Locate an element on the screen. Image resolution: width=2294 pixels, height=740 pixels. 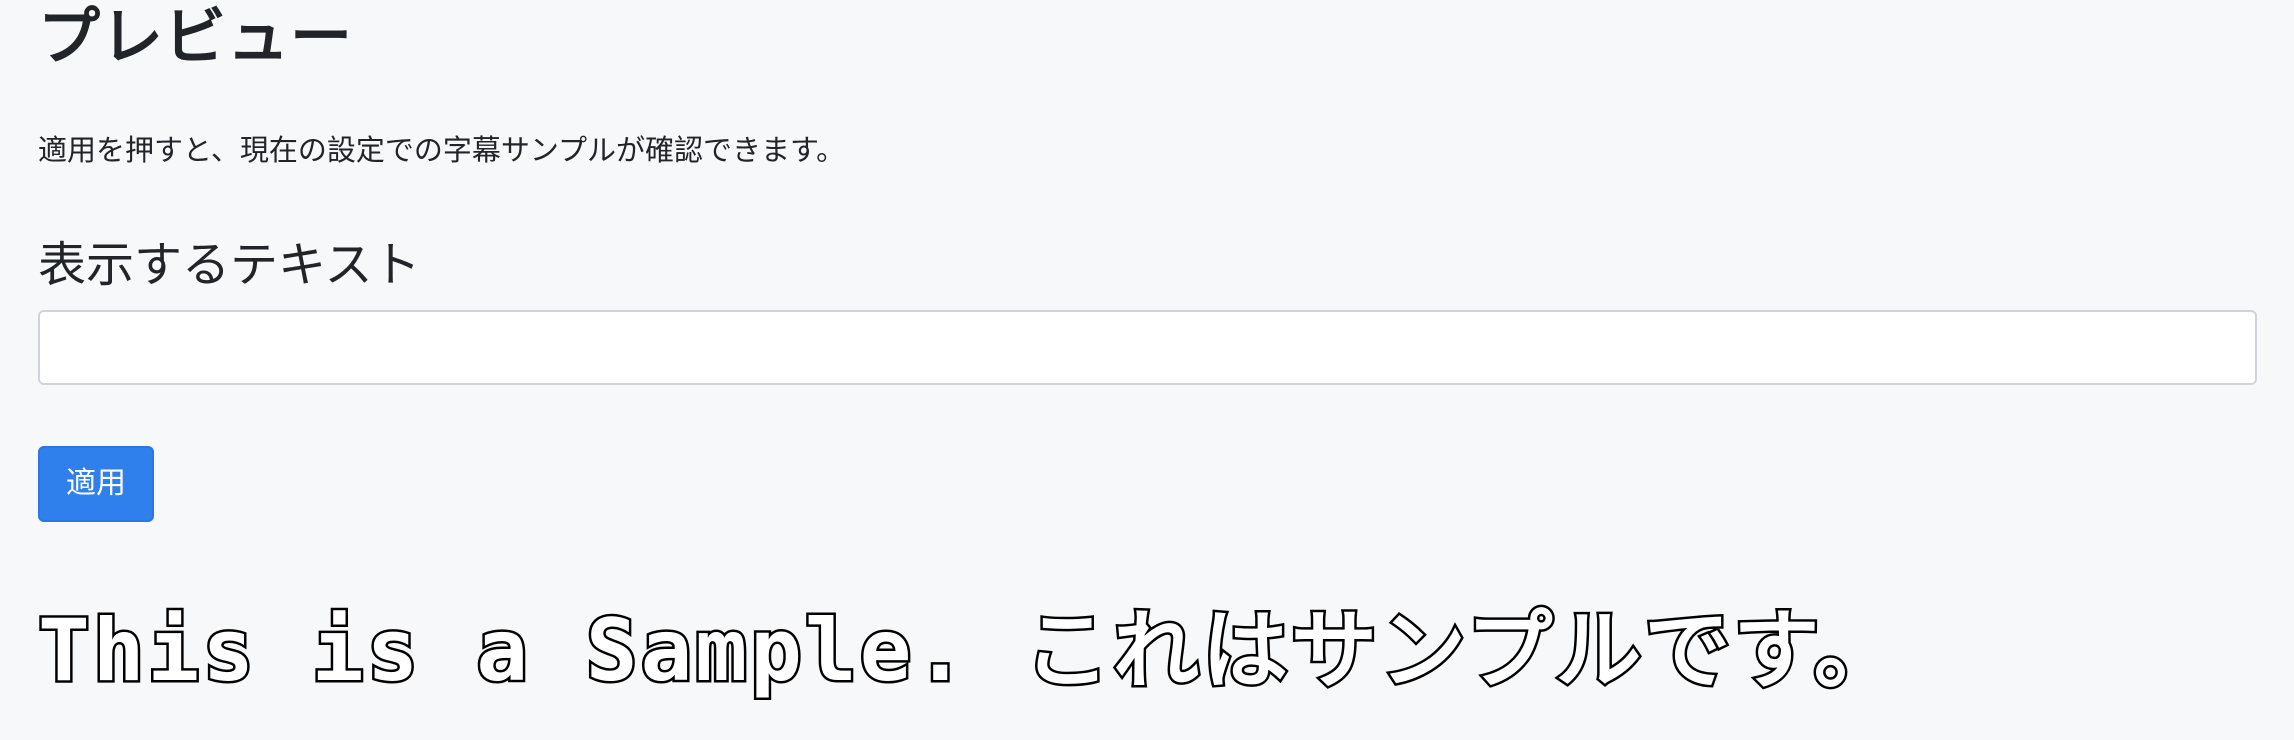
page-title: プレビュー is located at coordinates (196, 36).